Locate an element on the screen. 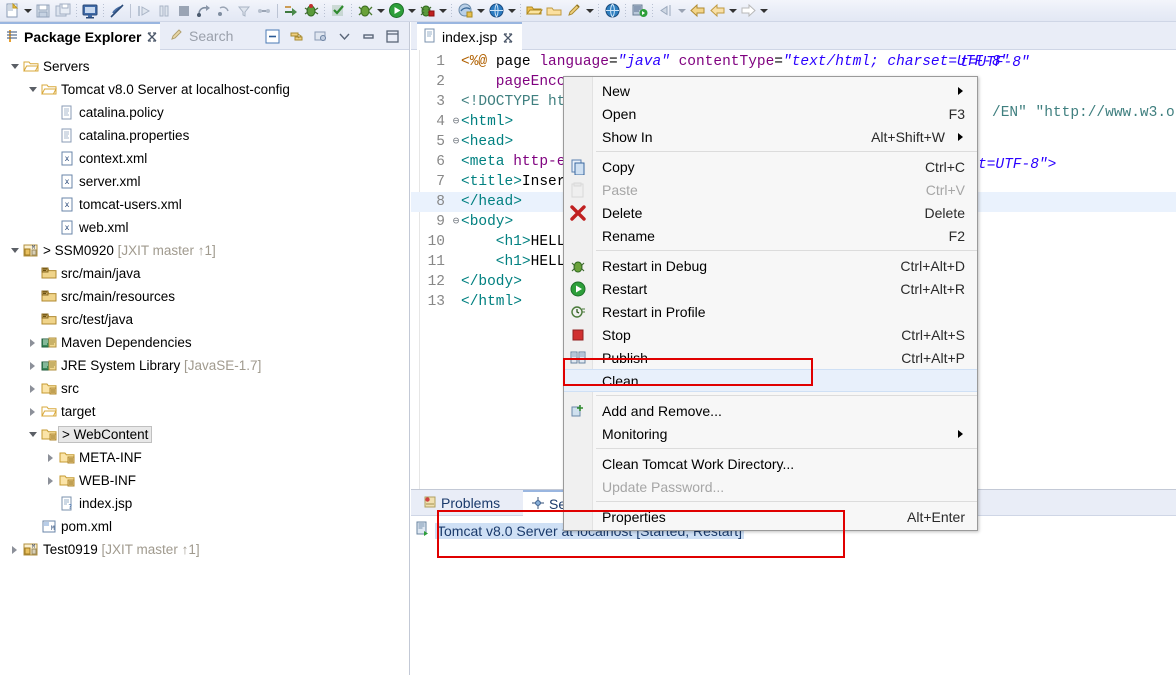 The width and height of the screenshot is (1176, 675). tree-item: JRE System Library [JavaSE-1.7] is located at coordinates (204, 365).